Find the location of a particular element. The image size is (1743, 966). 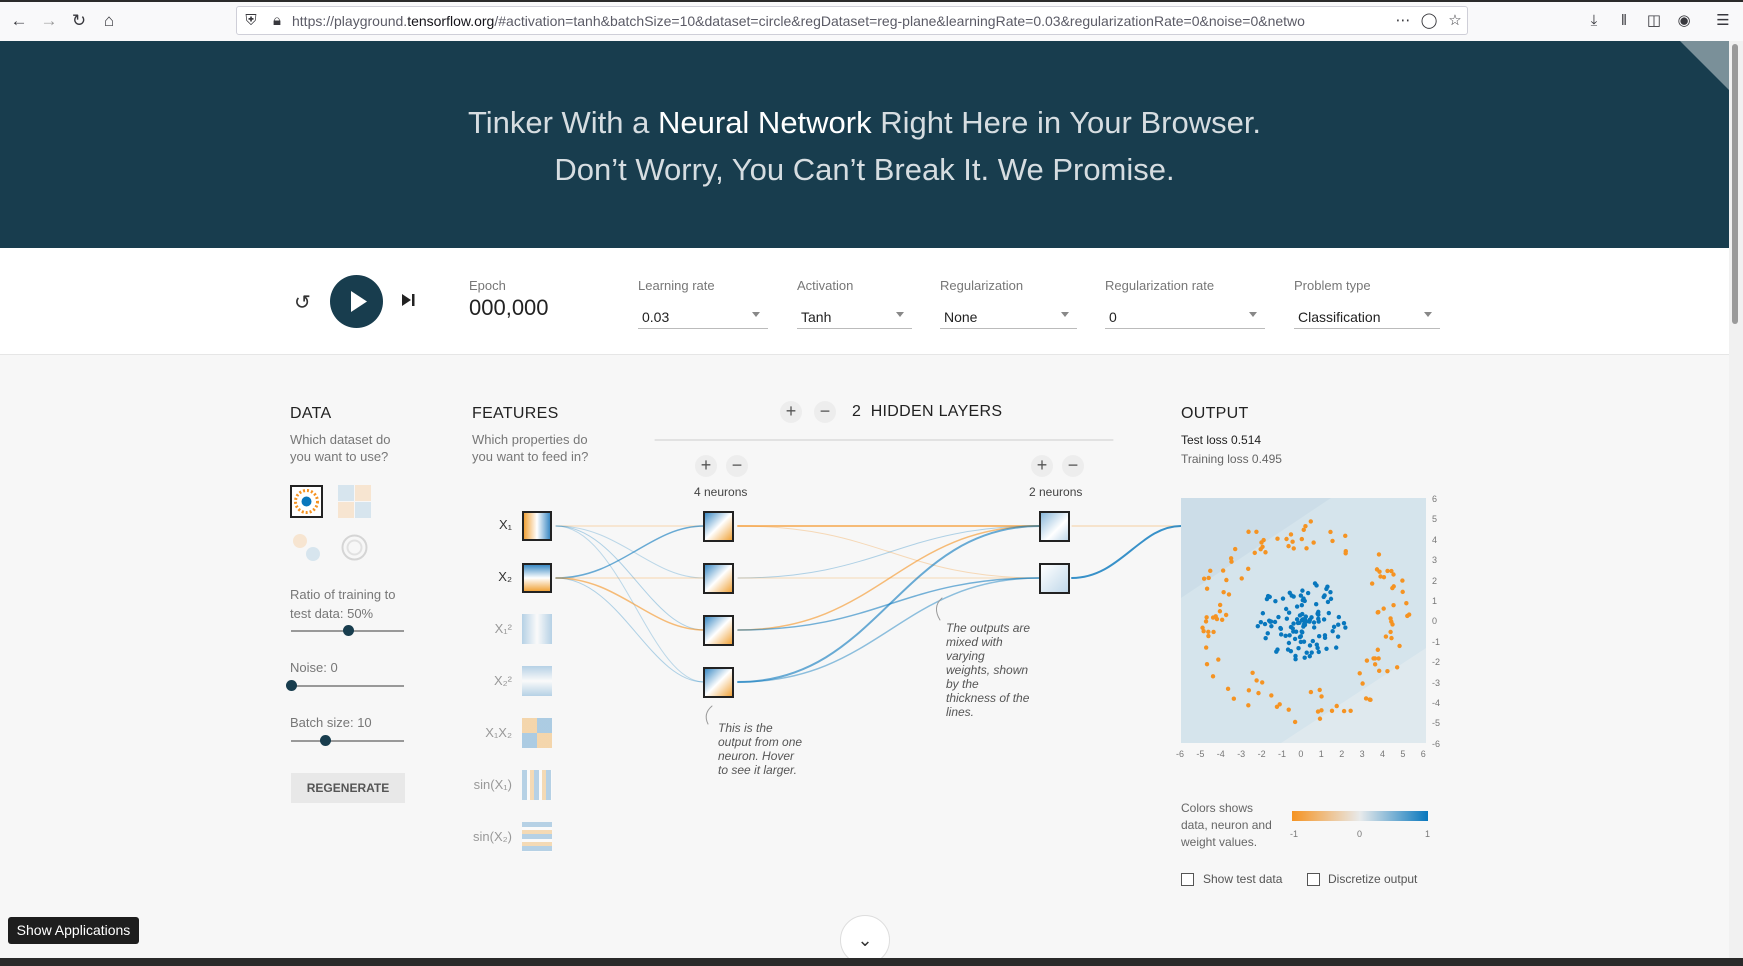

show-applications-tooltip: Show Applications is located at coordinates (73, 930).